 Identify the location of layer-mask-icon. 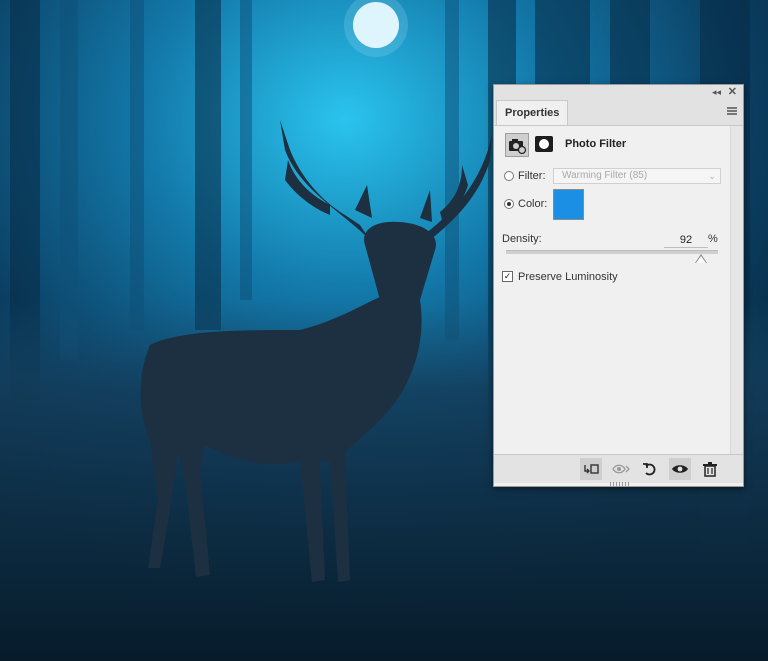
(544, 144).